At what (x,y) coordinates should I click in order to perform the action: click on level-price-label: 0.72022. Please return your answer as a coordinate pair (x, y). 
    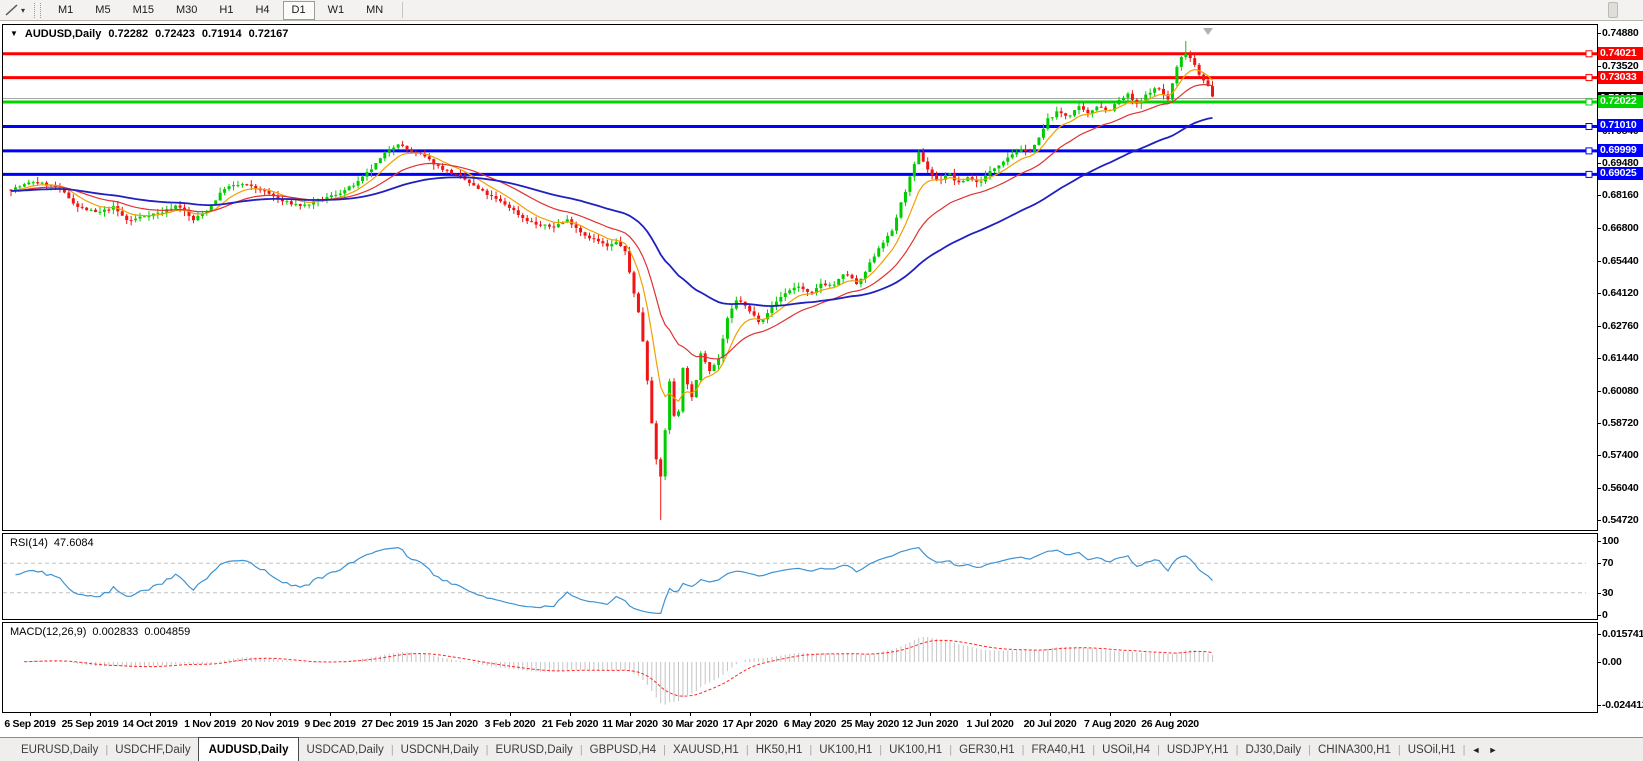
    Looking at the image, I should click on (1620, 102).